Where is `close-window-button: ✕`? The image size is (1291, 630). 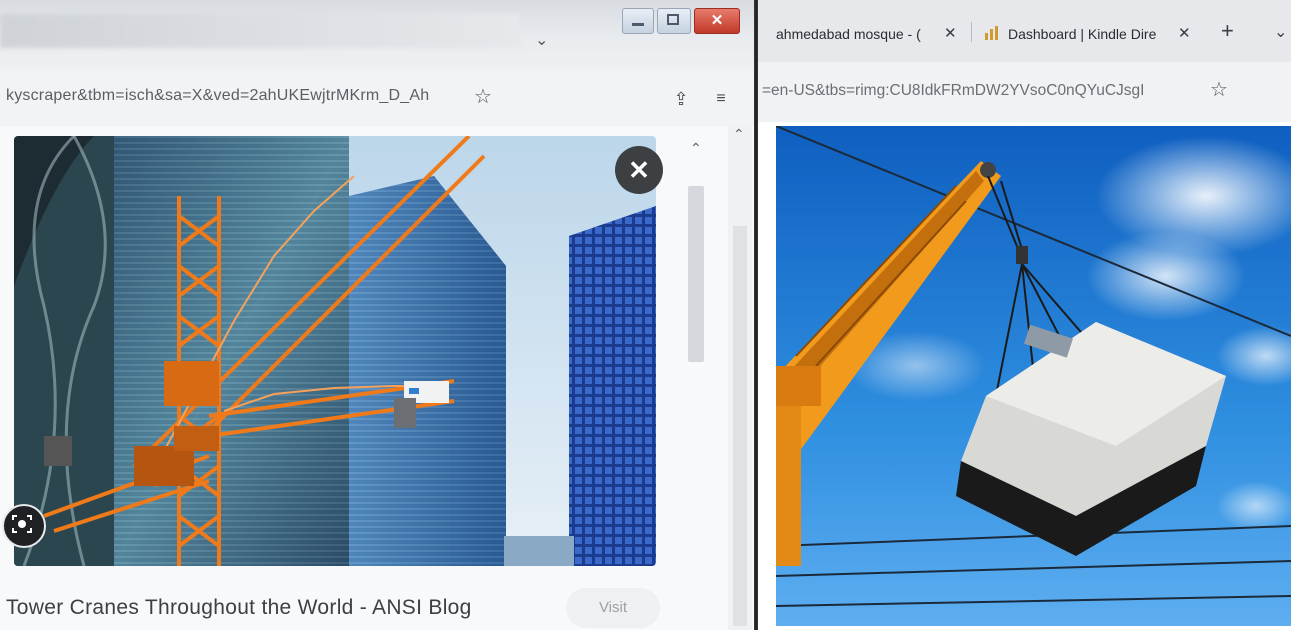
close-window-button: ✕ is located at coordinates (717, 21).